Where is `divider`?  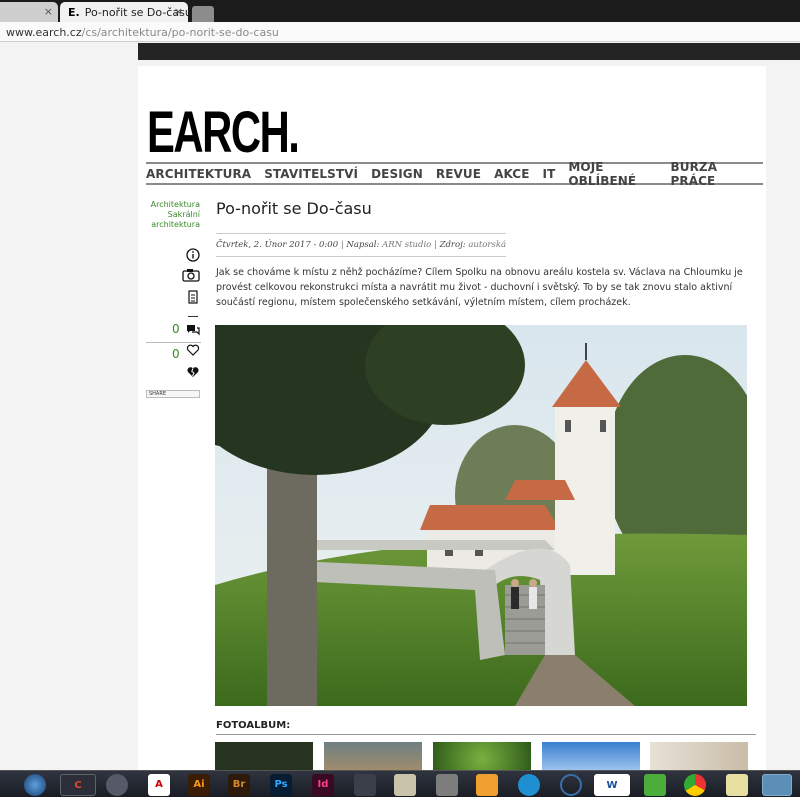 divider is located at coordinates (193, 316).